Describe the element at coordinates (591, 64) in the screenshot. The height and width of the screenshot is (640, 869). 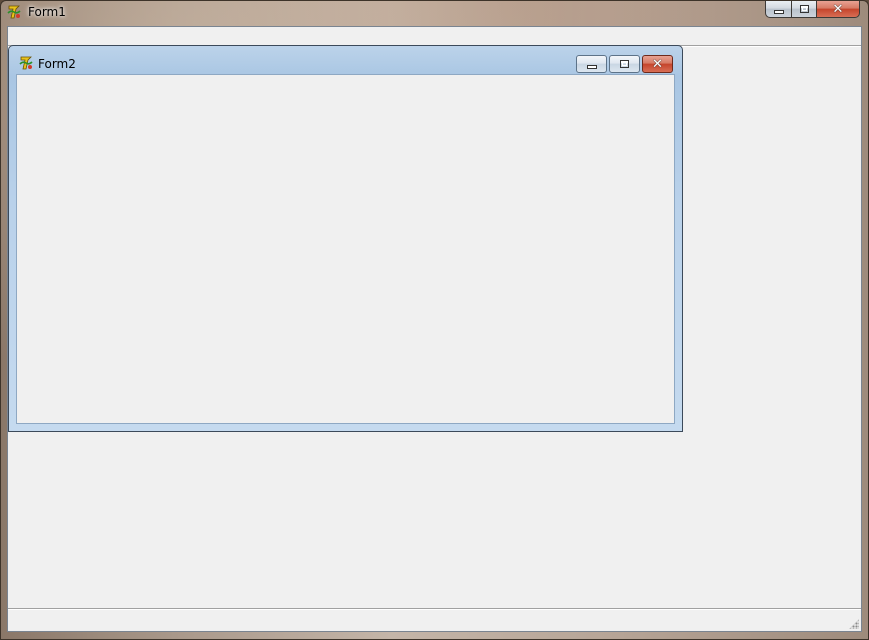
I see `form2-minimize-button` at that location.